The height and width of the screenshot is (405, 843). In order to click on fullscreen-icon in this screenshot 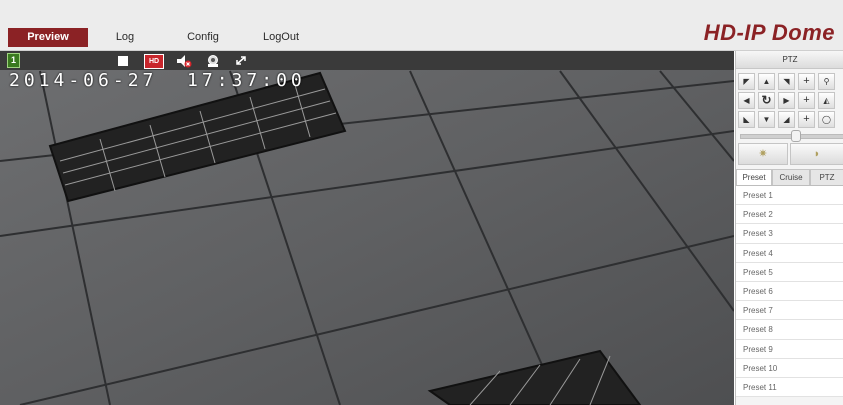, I will do `click(241, 60)`.